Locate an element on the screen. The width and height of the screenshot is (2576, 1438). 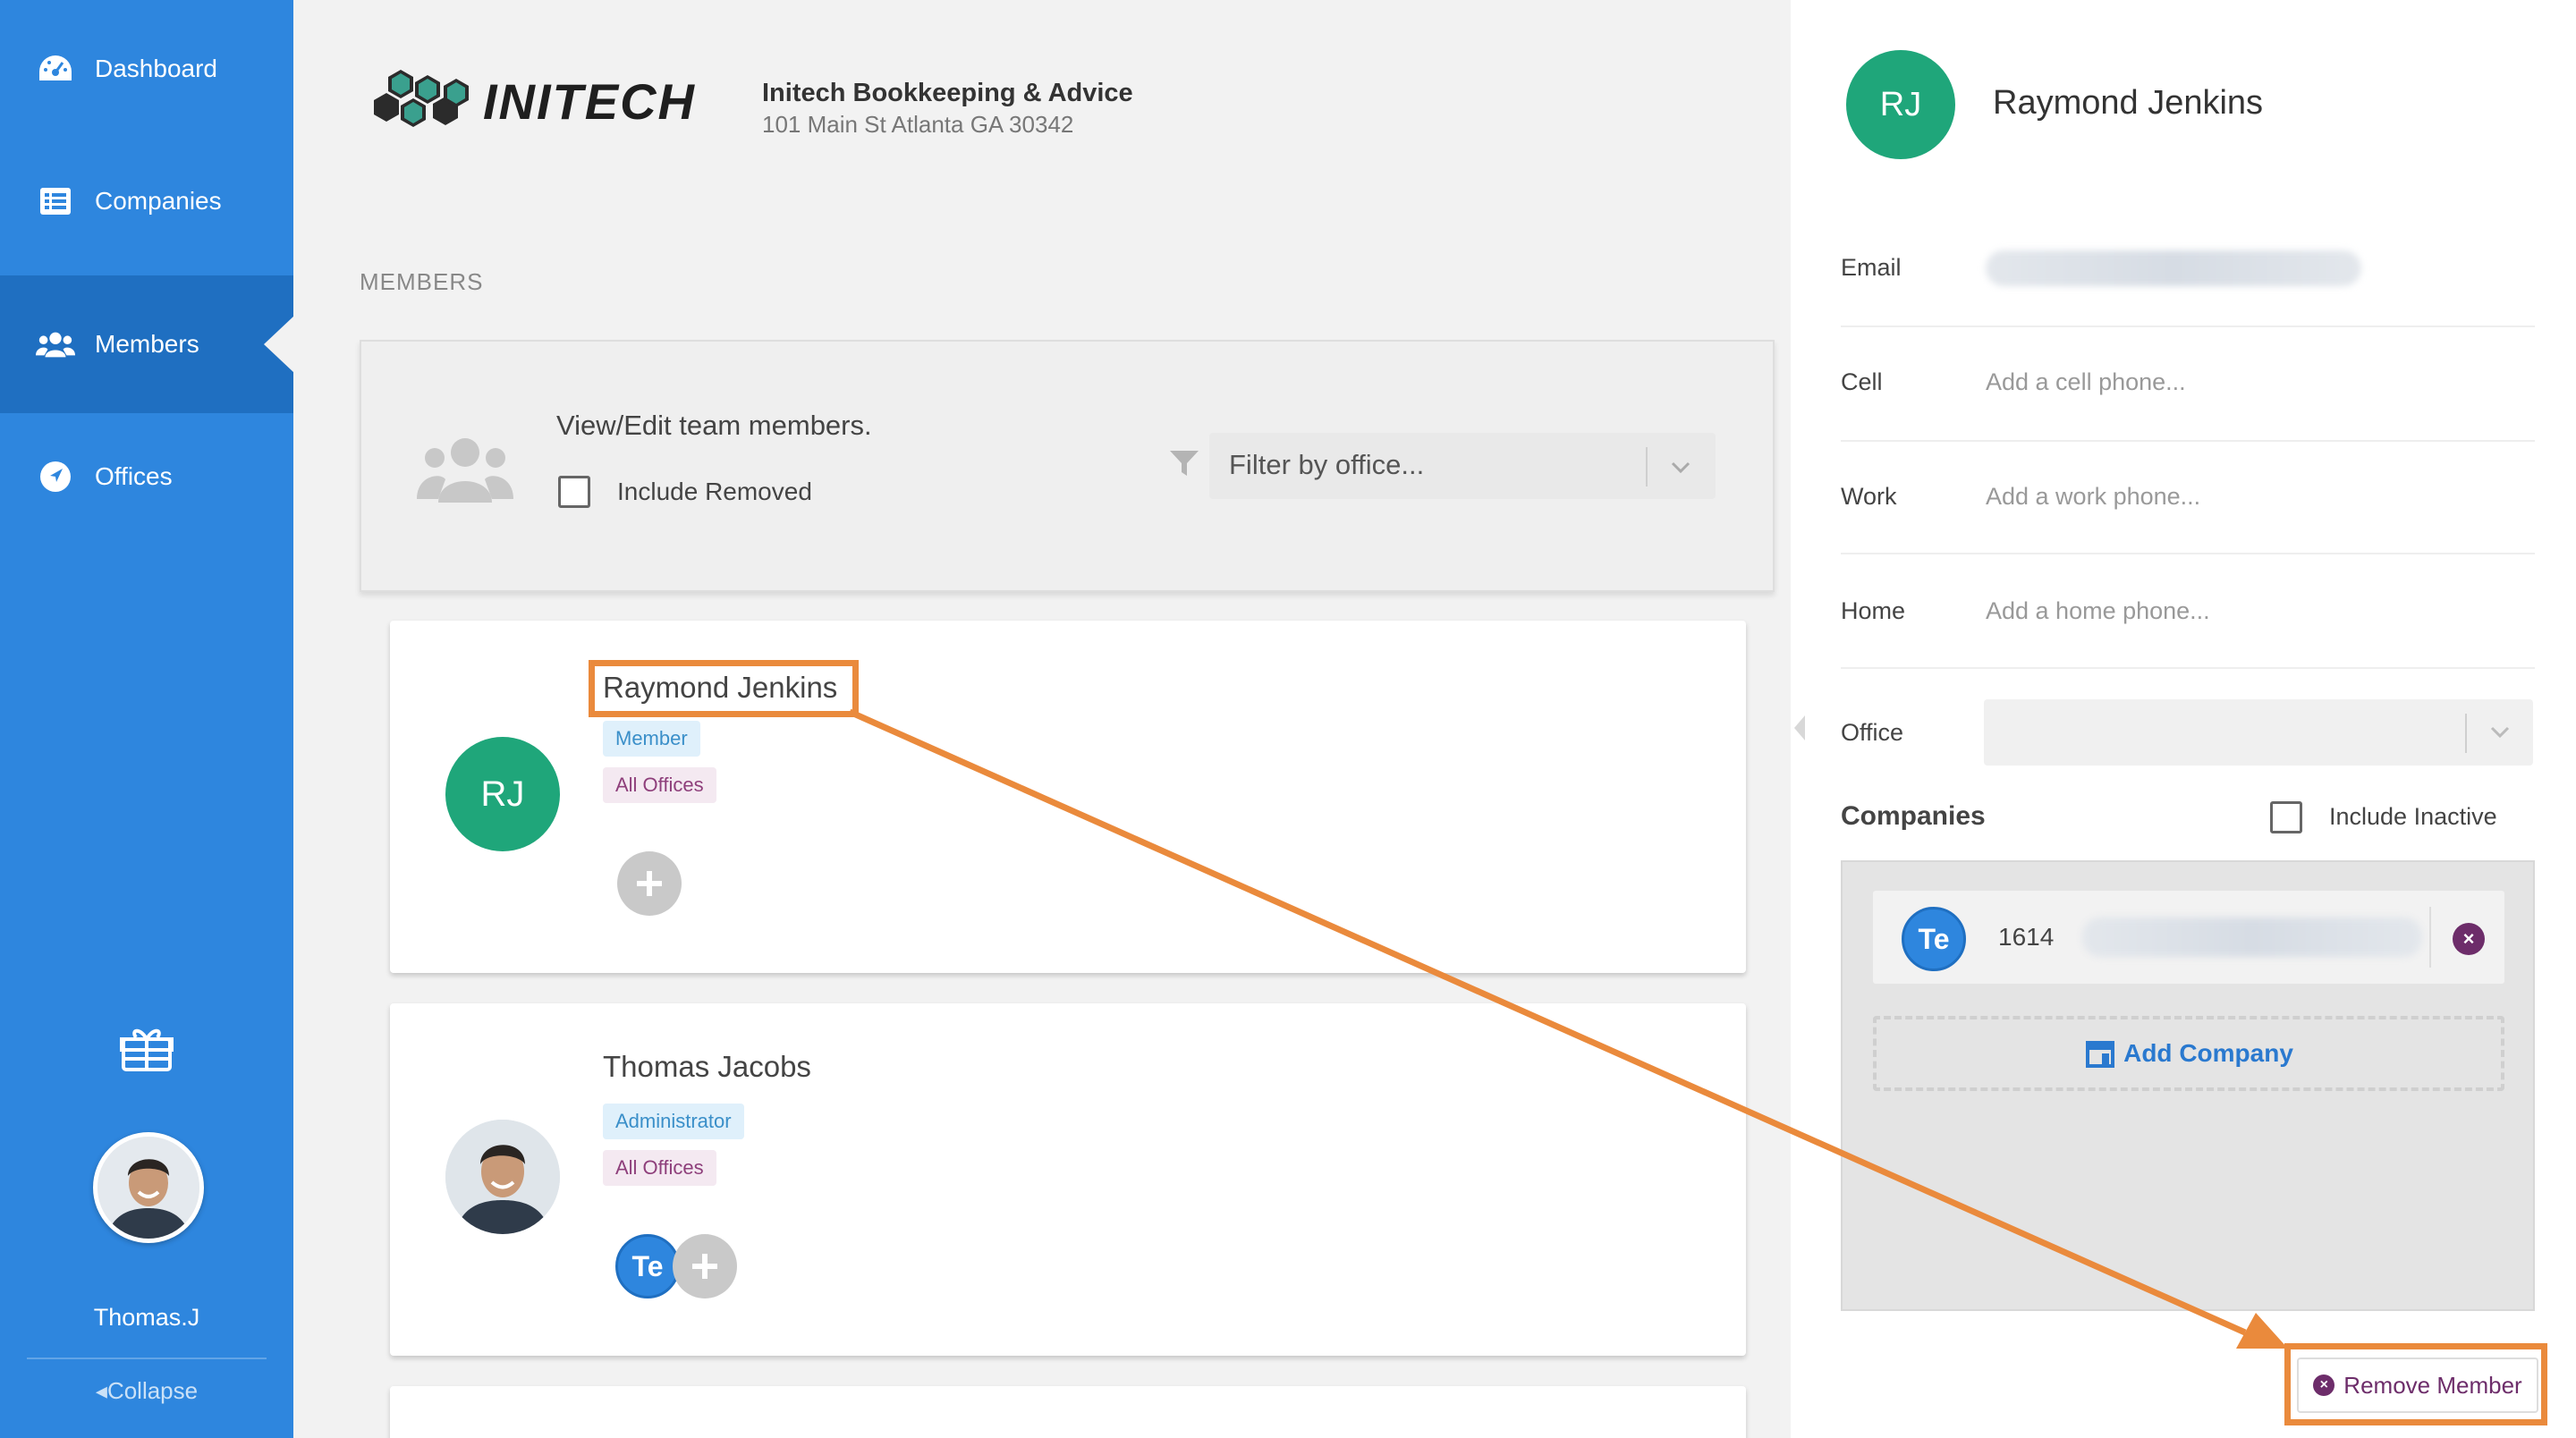
sidebar-item-members: Members is located at coordinates (147, 344).